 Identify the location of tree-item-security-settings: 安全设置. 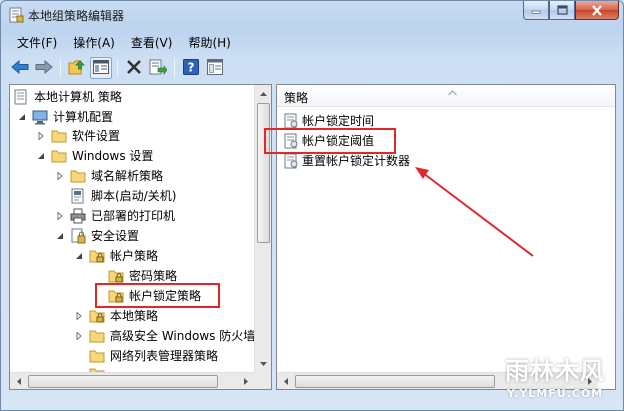
(97, 235).